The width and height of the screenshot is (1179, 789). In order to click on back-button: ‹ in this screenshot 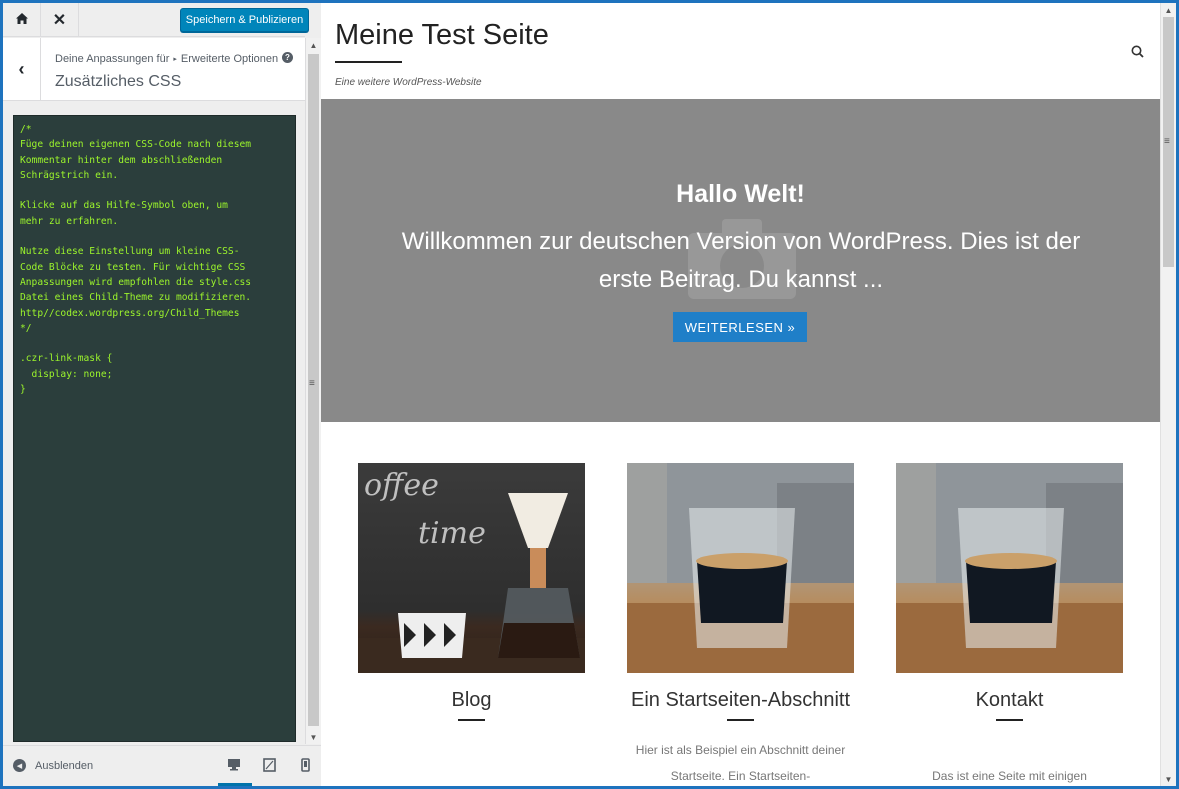, I will do `click(22, 69)`.